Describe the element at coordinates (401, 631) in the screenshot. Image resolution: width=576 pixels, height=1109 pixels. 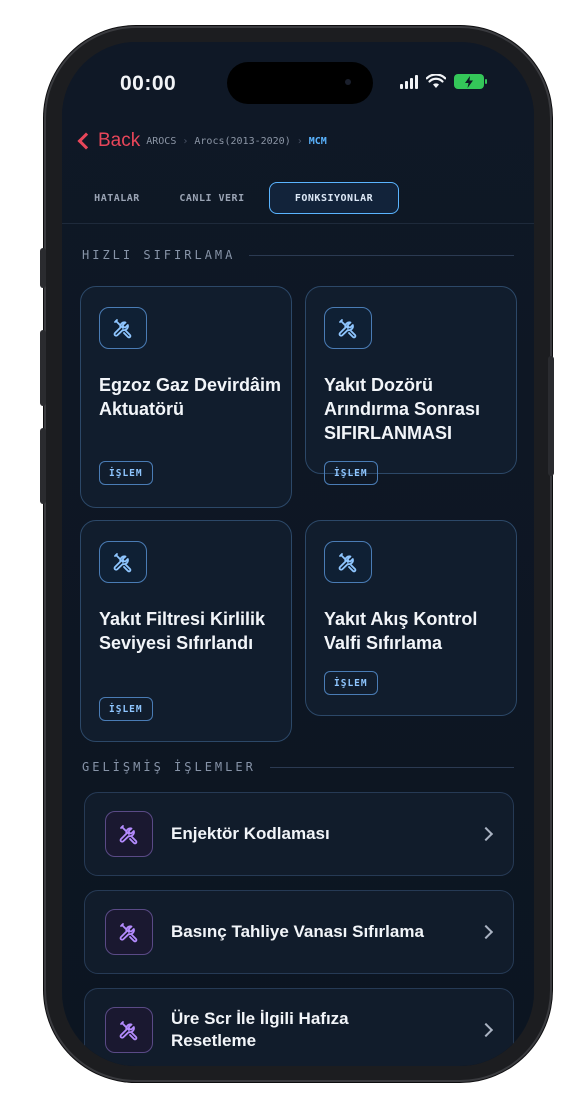
I see `card-title: Yakıt Akış Kontrol Valfi Sıfırlama` at that location.